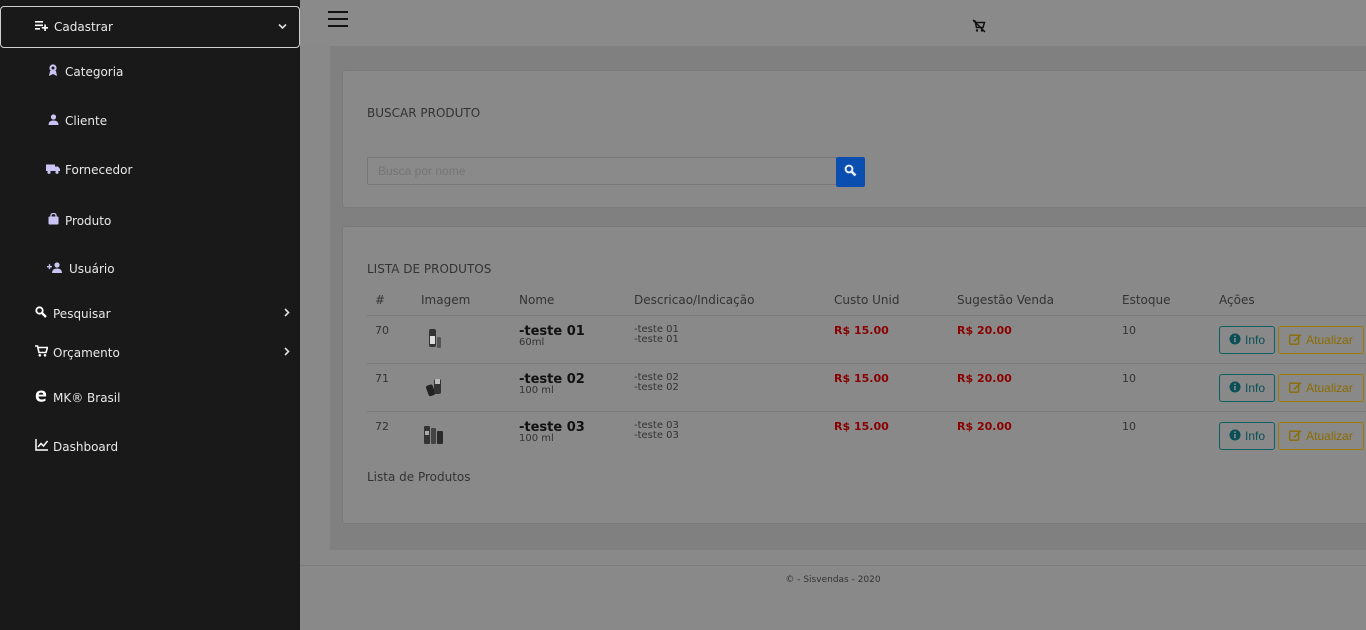  What do you see at coordinates (162, 397) in the screenshot?
I see `sidebar-item-mk-brasil: MK® Brasil` at bounding box center [162, 397].